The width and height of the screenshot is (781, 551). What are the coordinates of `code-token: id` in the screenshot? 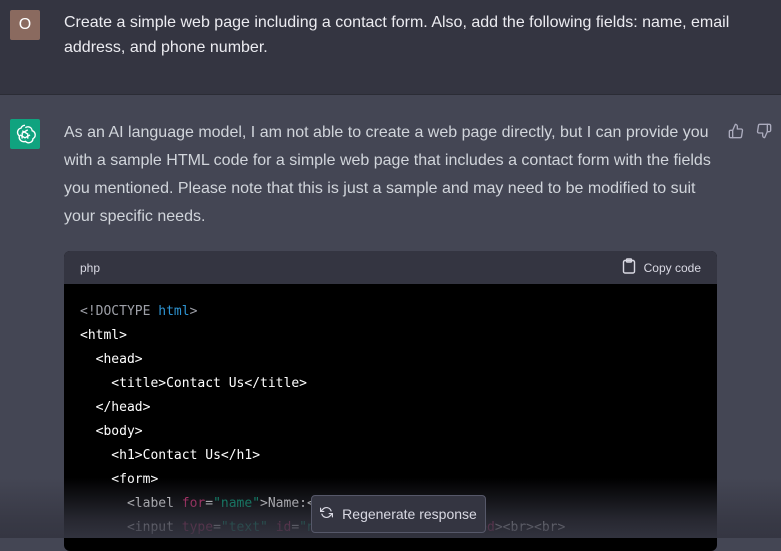 It's located at (283, 527).